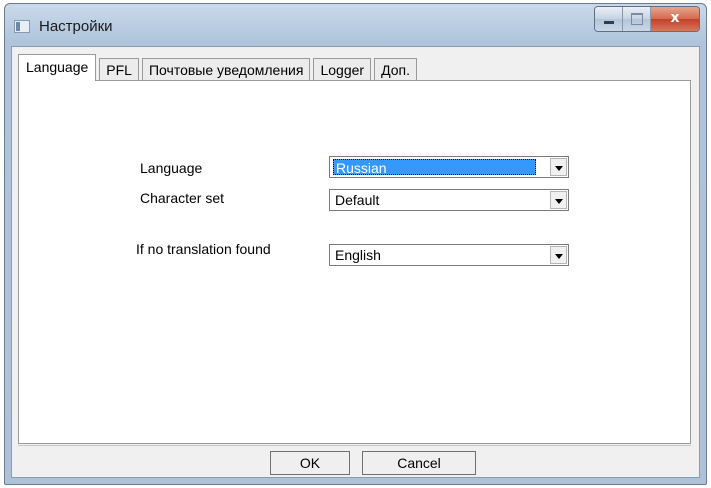  What do you see at coordinates (357, 200) in the screenshot?
I see `charset-select-value: Default` at bounding box center [357, 200].